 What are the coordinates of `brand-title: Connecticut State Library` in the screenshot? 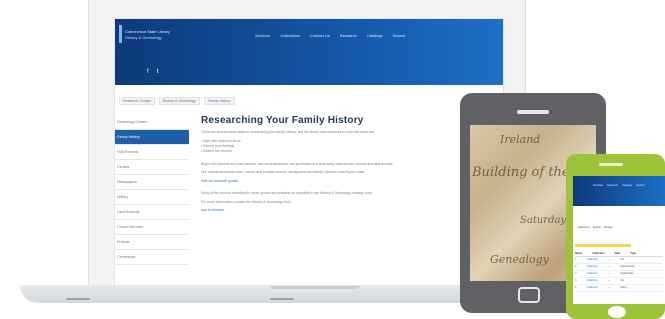 It's located at (147, 31).